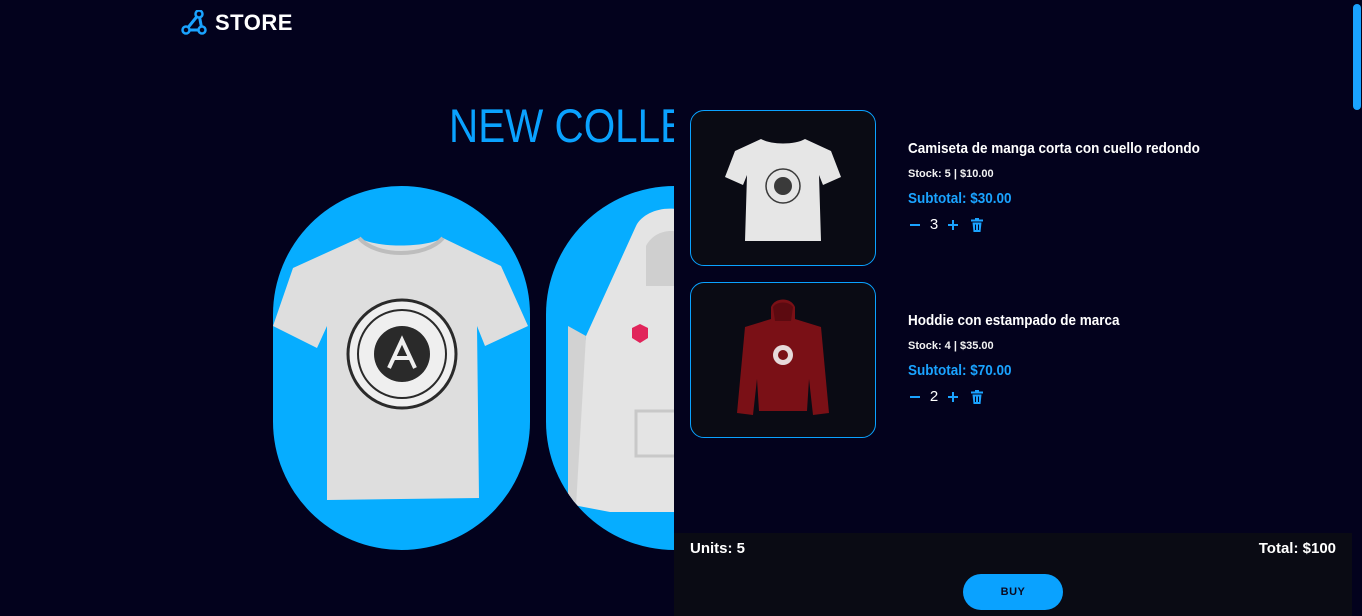  I want to click on quantity-value: 3, so click(934, 224).